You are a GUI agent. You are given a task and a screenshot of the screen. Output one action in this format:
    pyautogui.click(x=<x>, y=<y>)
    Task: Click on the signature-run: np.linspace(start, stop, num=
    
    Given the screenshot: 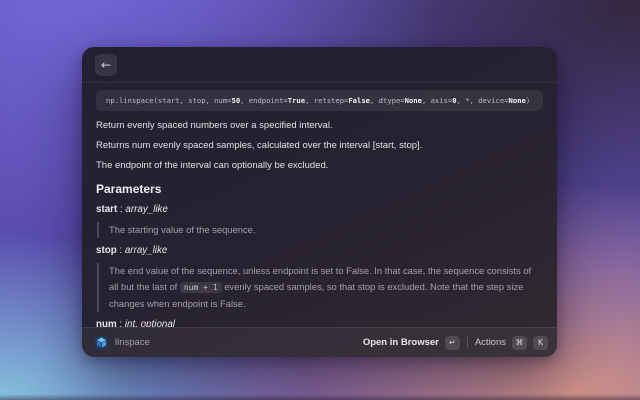 What is the action you would take?
    pyautogui.click(x=169, y=100)
    